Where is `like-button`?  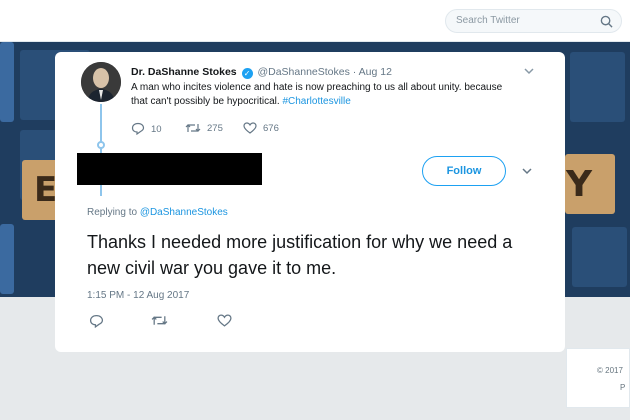
like-button is located at coordinates (224, 323).